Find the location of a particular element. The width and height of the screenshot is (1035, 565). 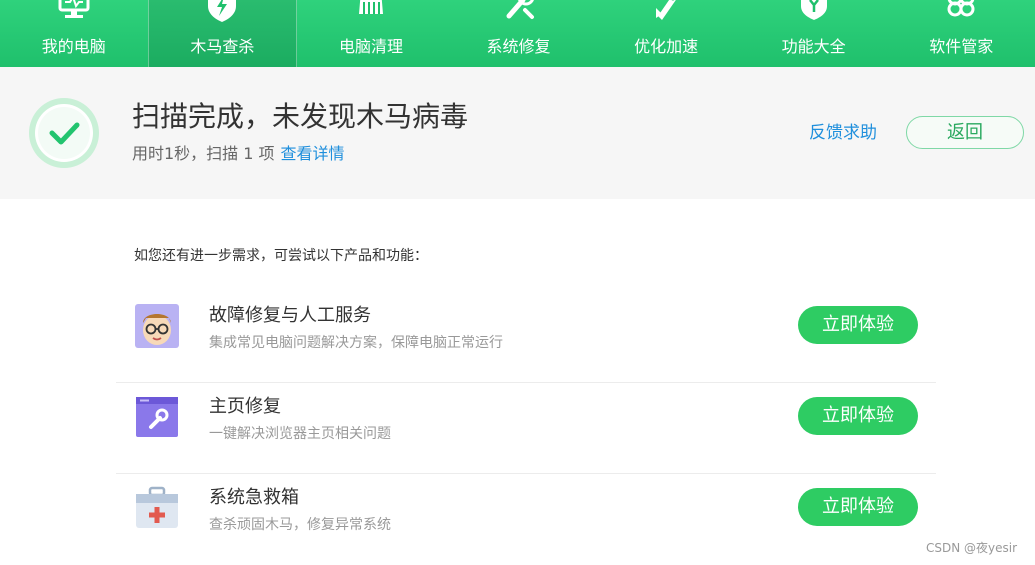

back-button: 返回 is located at coordinates (965, 132).